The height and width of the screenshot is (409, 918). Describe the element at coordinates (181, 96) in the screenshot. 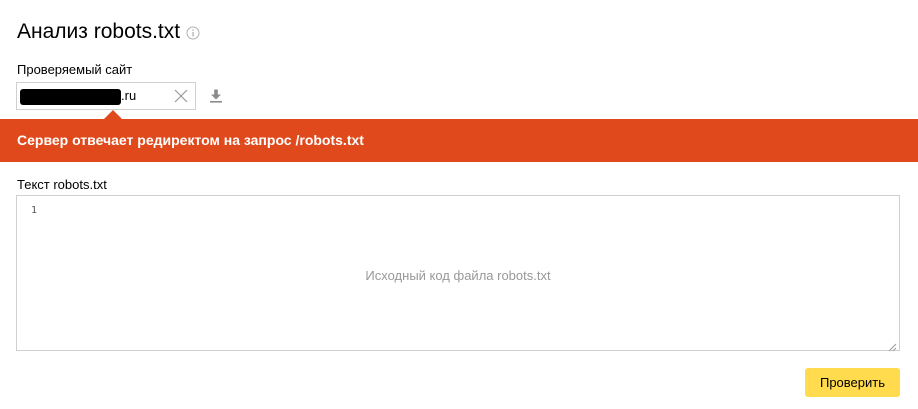

I see `close-icon` at that location.